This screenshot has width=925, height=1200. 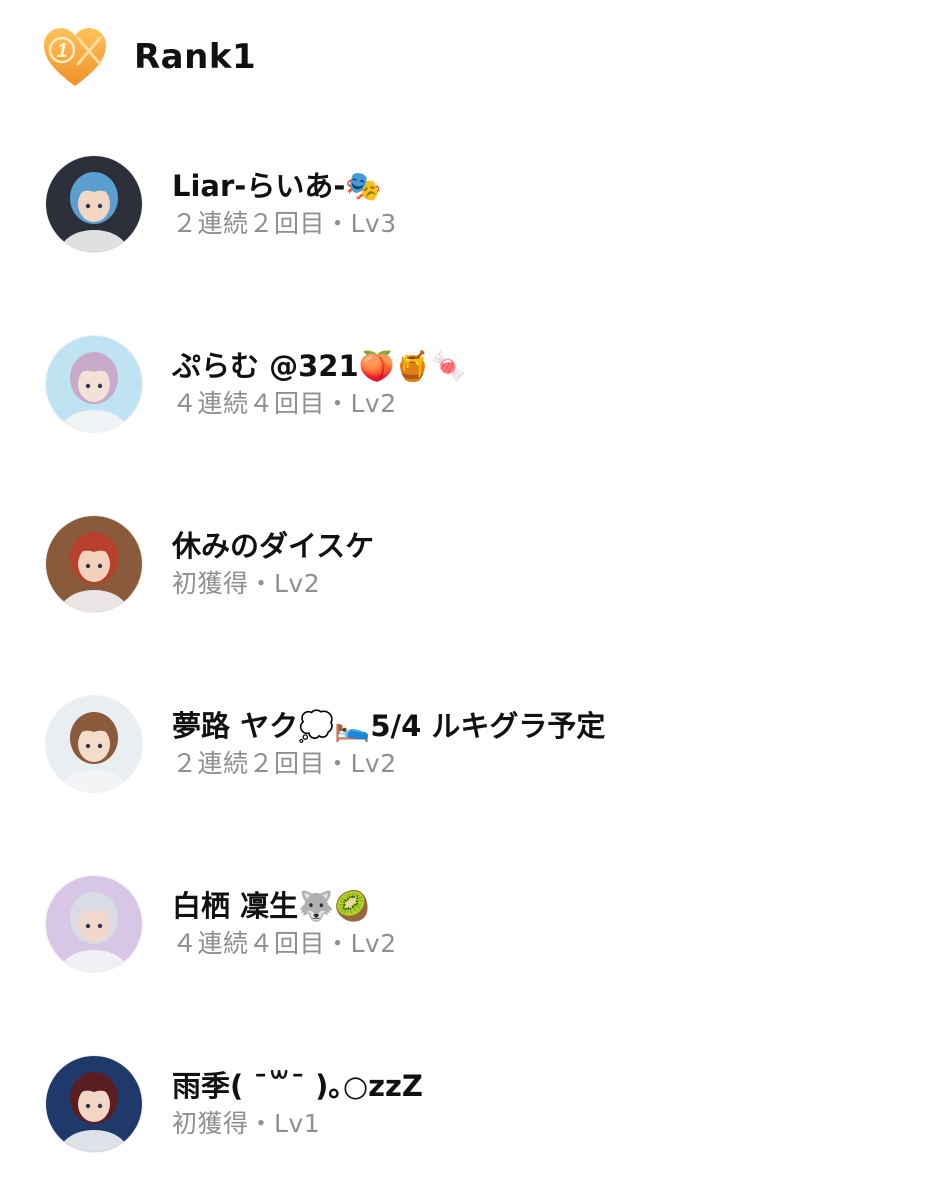 I want to click on user-info: Liar-らいあ-🎭 ２連続２回目・Lv3, so click(x=284, y=204).